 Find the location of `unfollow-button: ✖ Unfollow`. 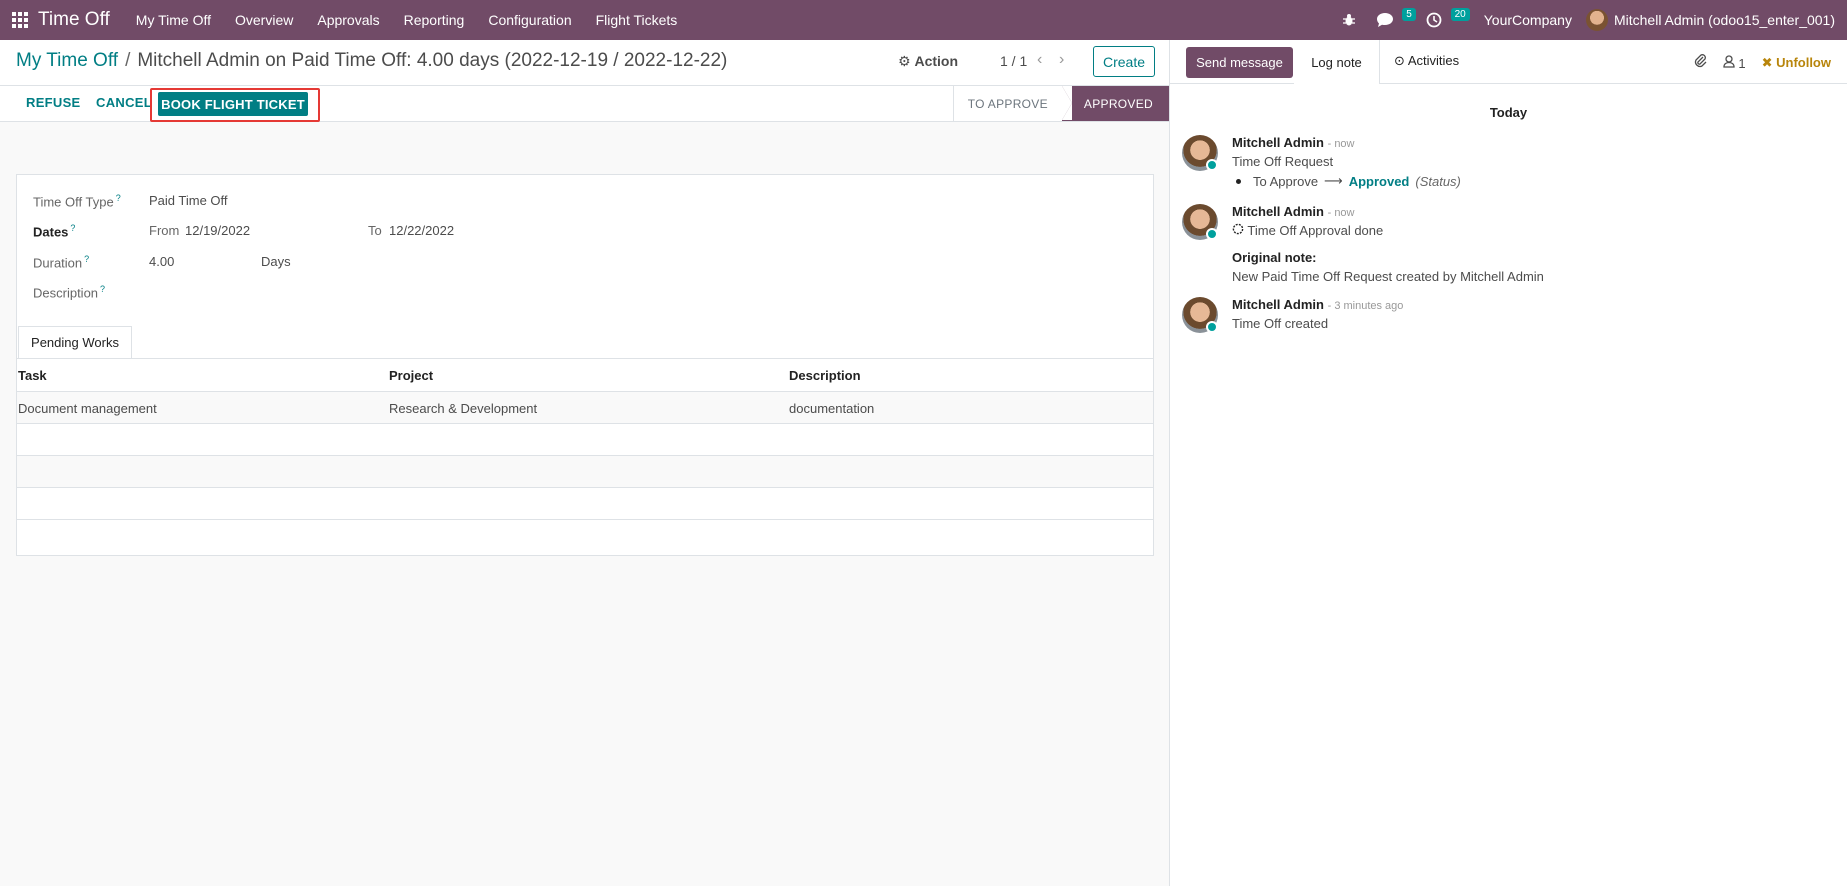

unfollow-button: ✖ Unfollow is located at coordinates (1796, 63).